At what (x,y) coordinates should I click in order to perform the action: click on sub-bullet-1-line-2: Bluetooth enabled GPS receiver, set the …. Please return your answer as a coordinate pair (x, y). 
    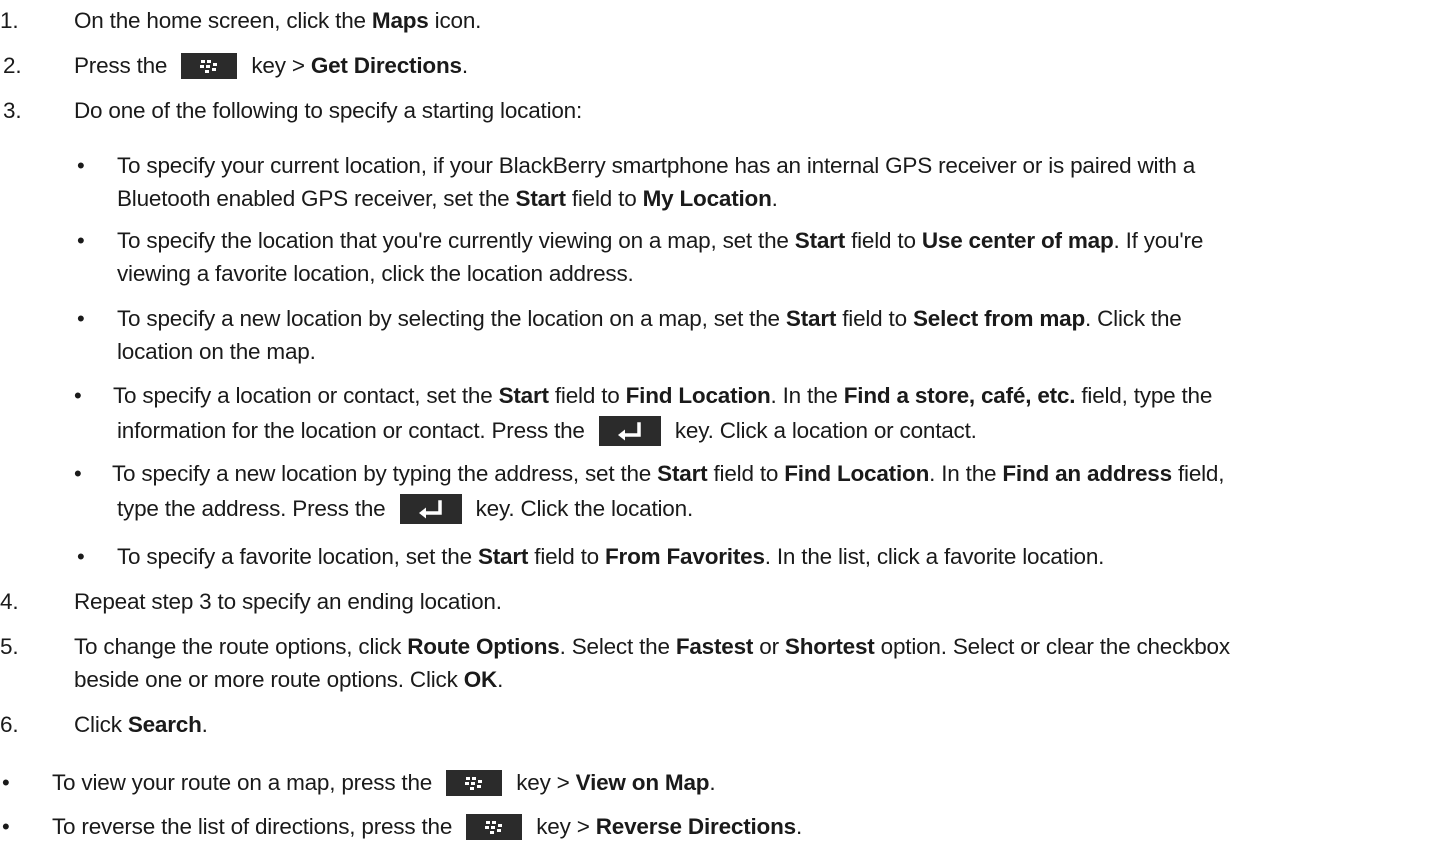
    Looking at the image, I should click on (447, 198).